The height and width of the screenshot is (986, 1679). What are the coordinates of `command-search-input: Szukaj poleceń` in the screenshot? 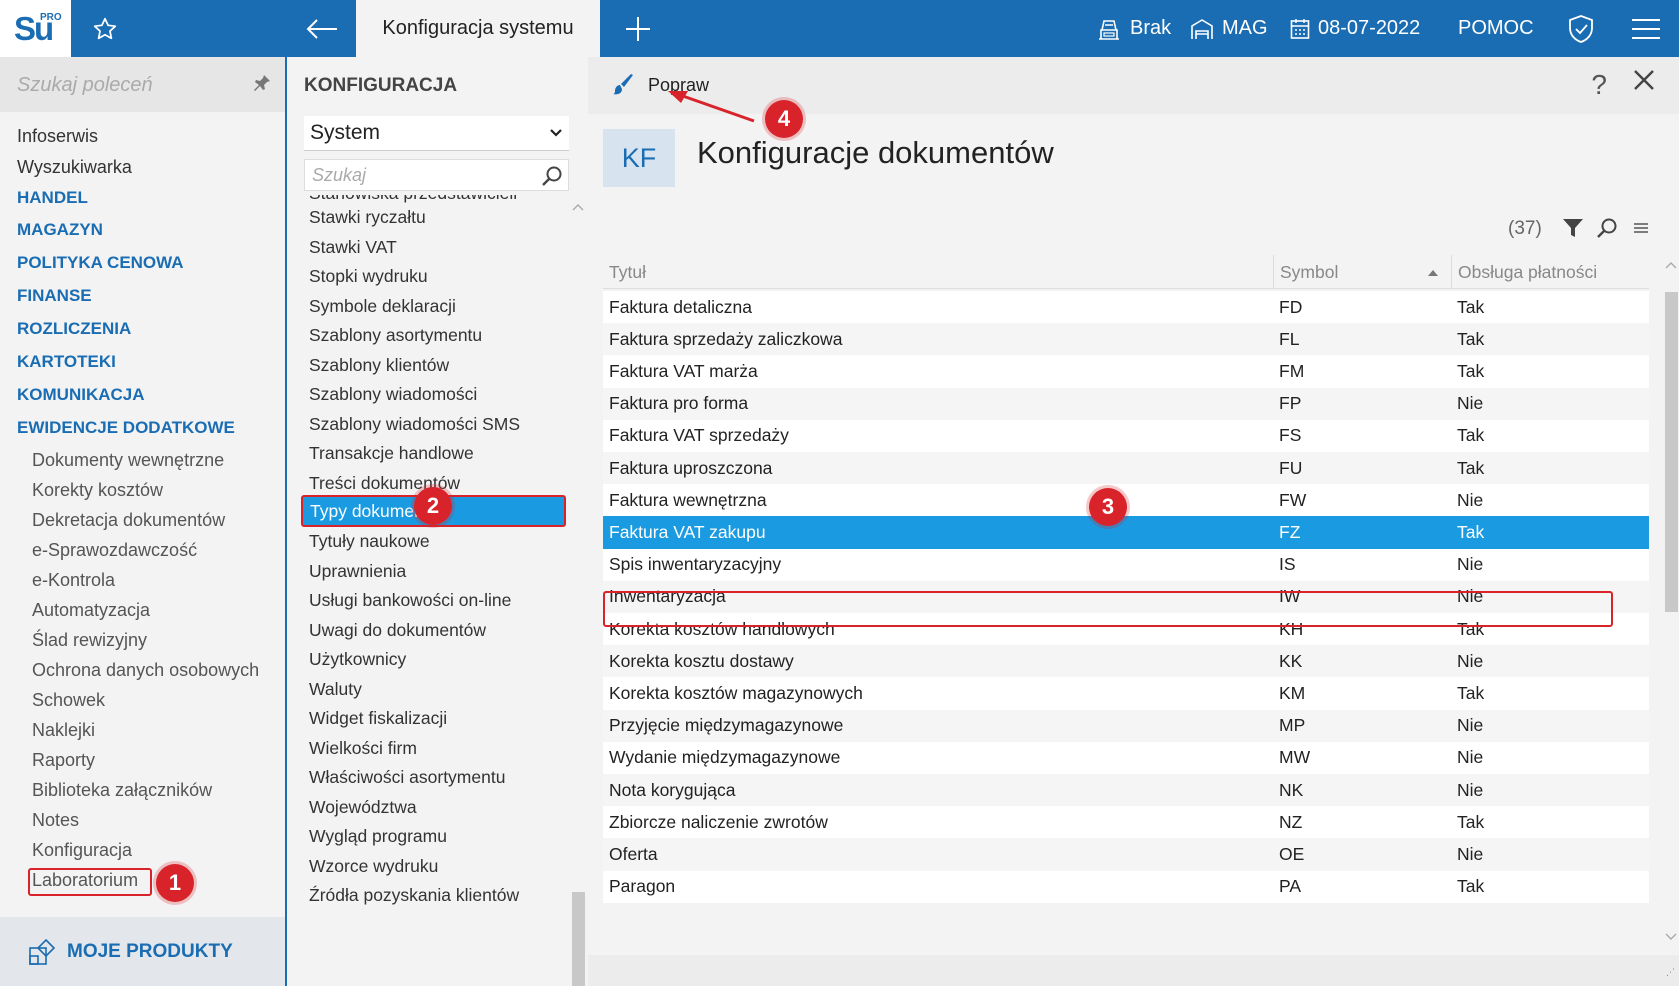 It's located at (142, 84).